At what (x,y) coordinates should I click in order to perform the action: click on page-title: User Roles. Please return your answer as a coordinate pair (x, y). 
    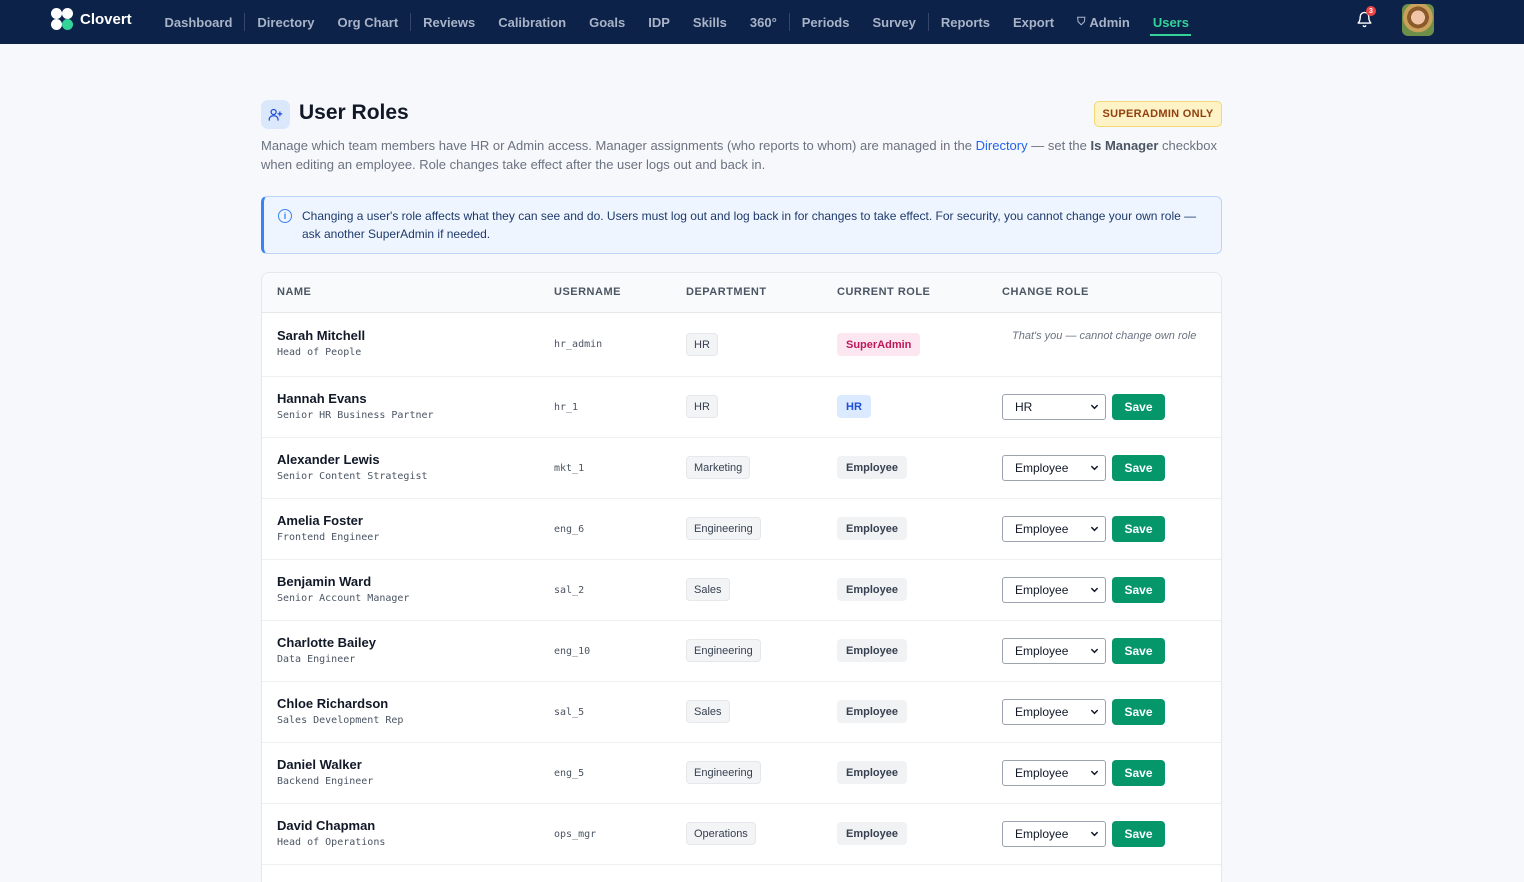
    Looking at the image, I should click on (354, 112).